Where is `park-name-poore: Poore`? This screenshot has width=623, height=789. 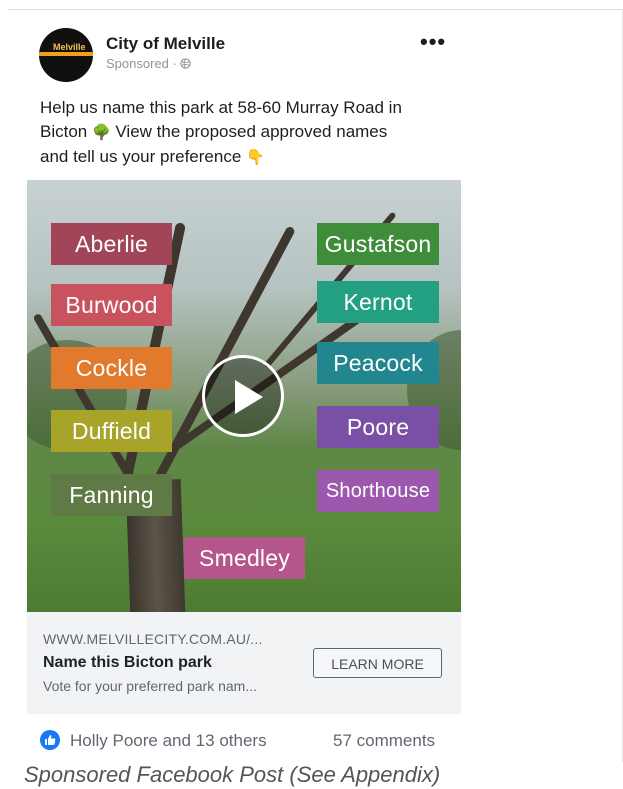 park-name-poore: Poore is located at coordinates (378, 427).